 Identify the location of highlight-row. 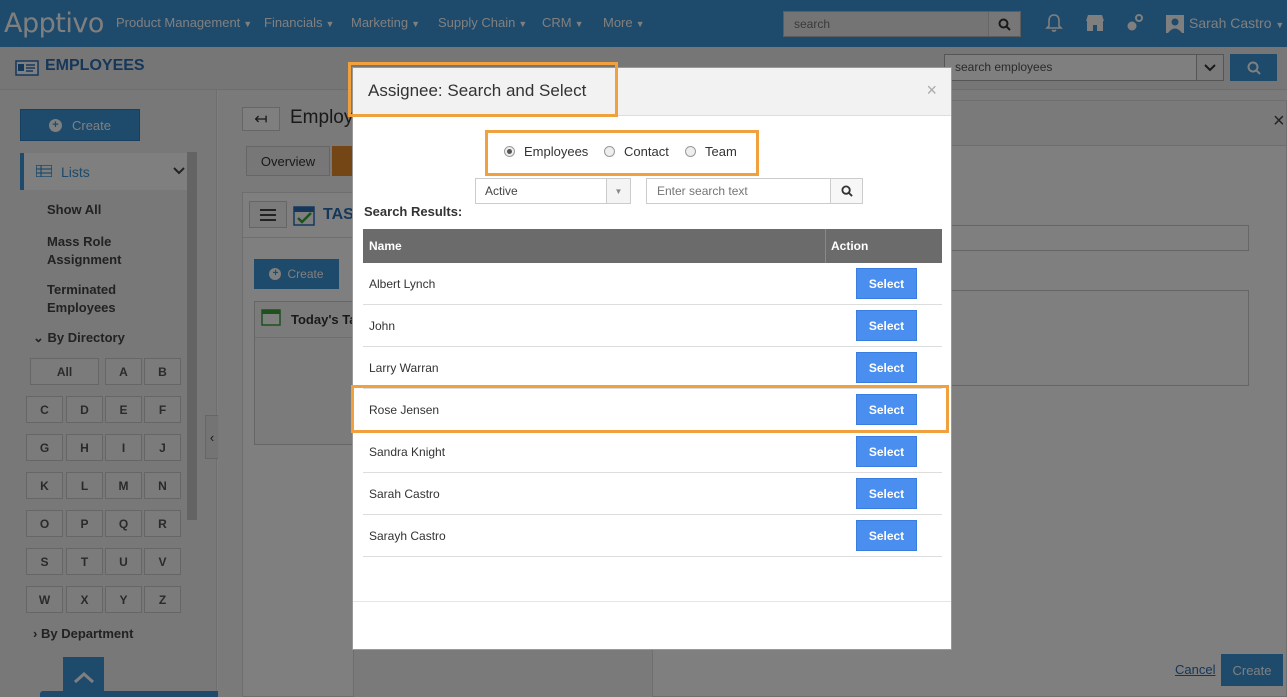
(650, 409).